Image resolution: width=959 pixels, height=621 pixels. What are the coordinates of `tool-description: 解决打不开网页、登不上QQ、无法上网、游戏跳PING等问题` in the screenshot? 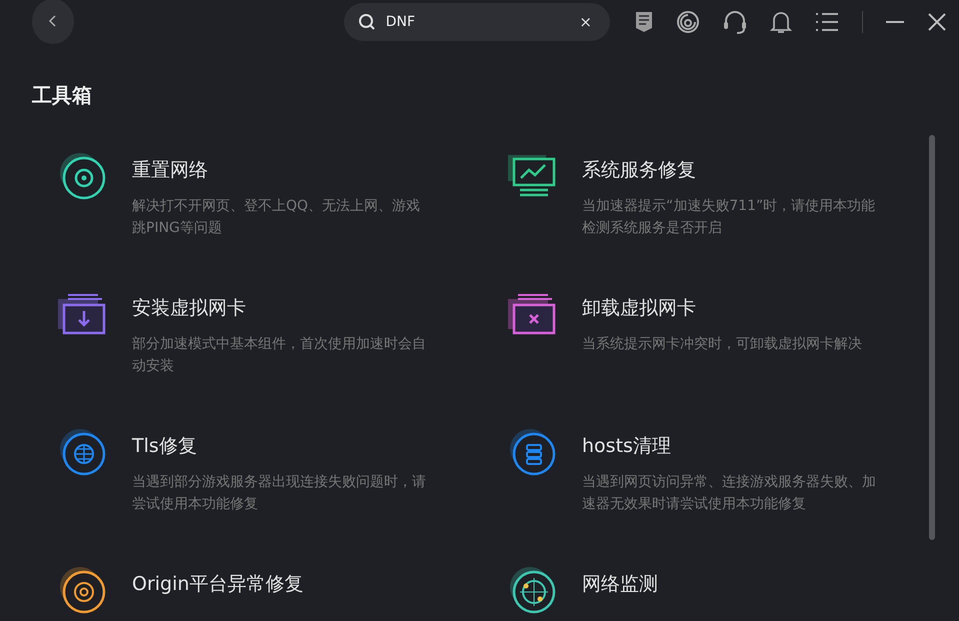 It's located at (277, 217).